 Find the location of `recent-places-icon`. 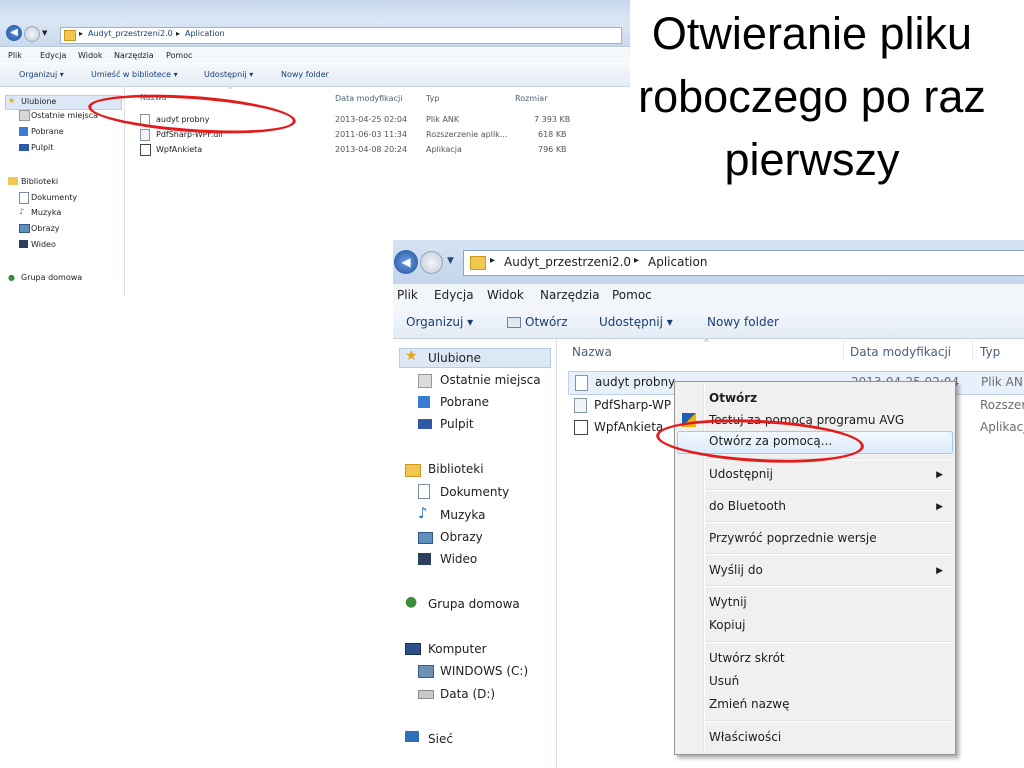

recent-places-icon is located at coordinates (425, 381).